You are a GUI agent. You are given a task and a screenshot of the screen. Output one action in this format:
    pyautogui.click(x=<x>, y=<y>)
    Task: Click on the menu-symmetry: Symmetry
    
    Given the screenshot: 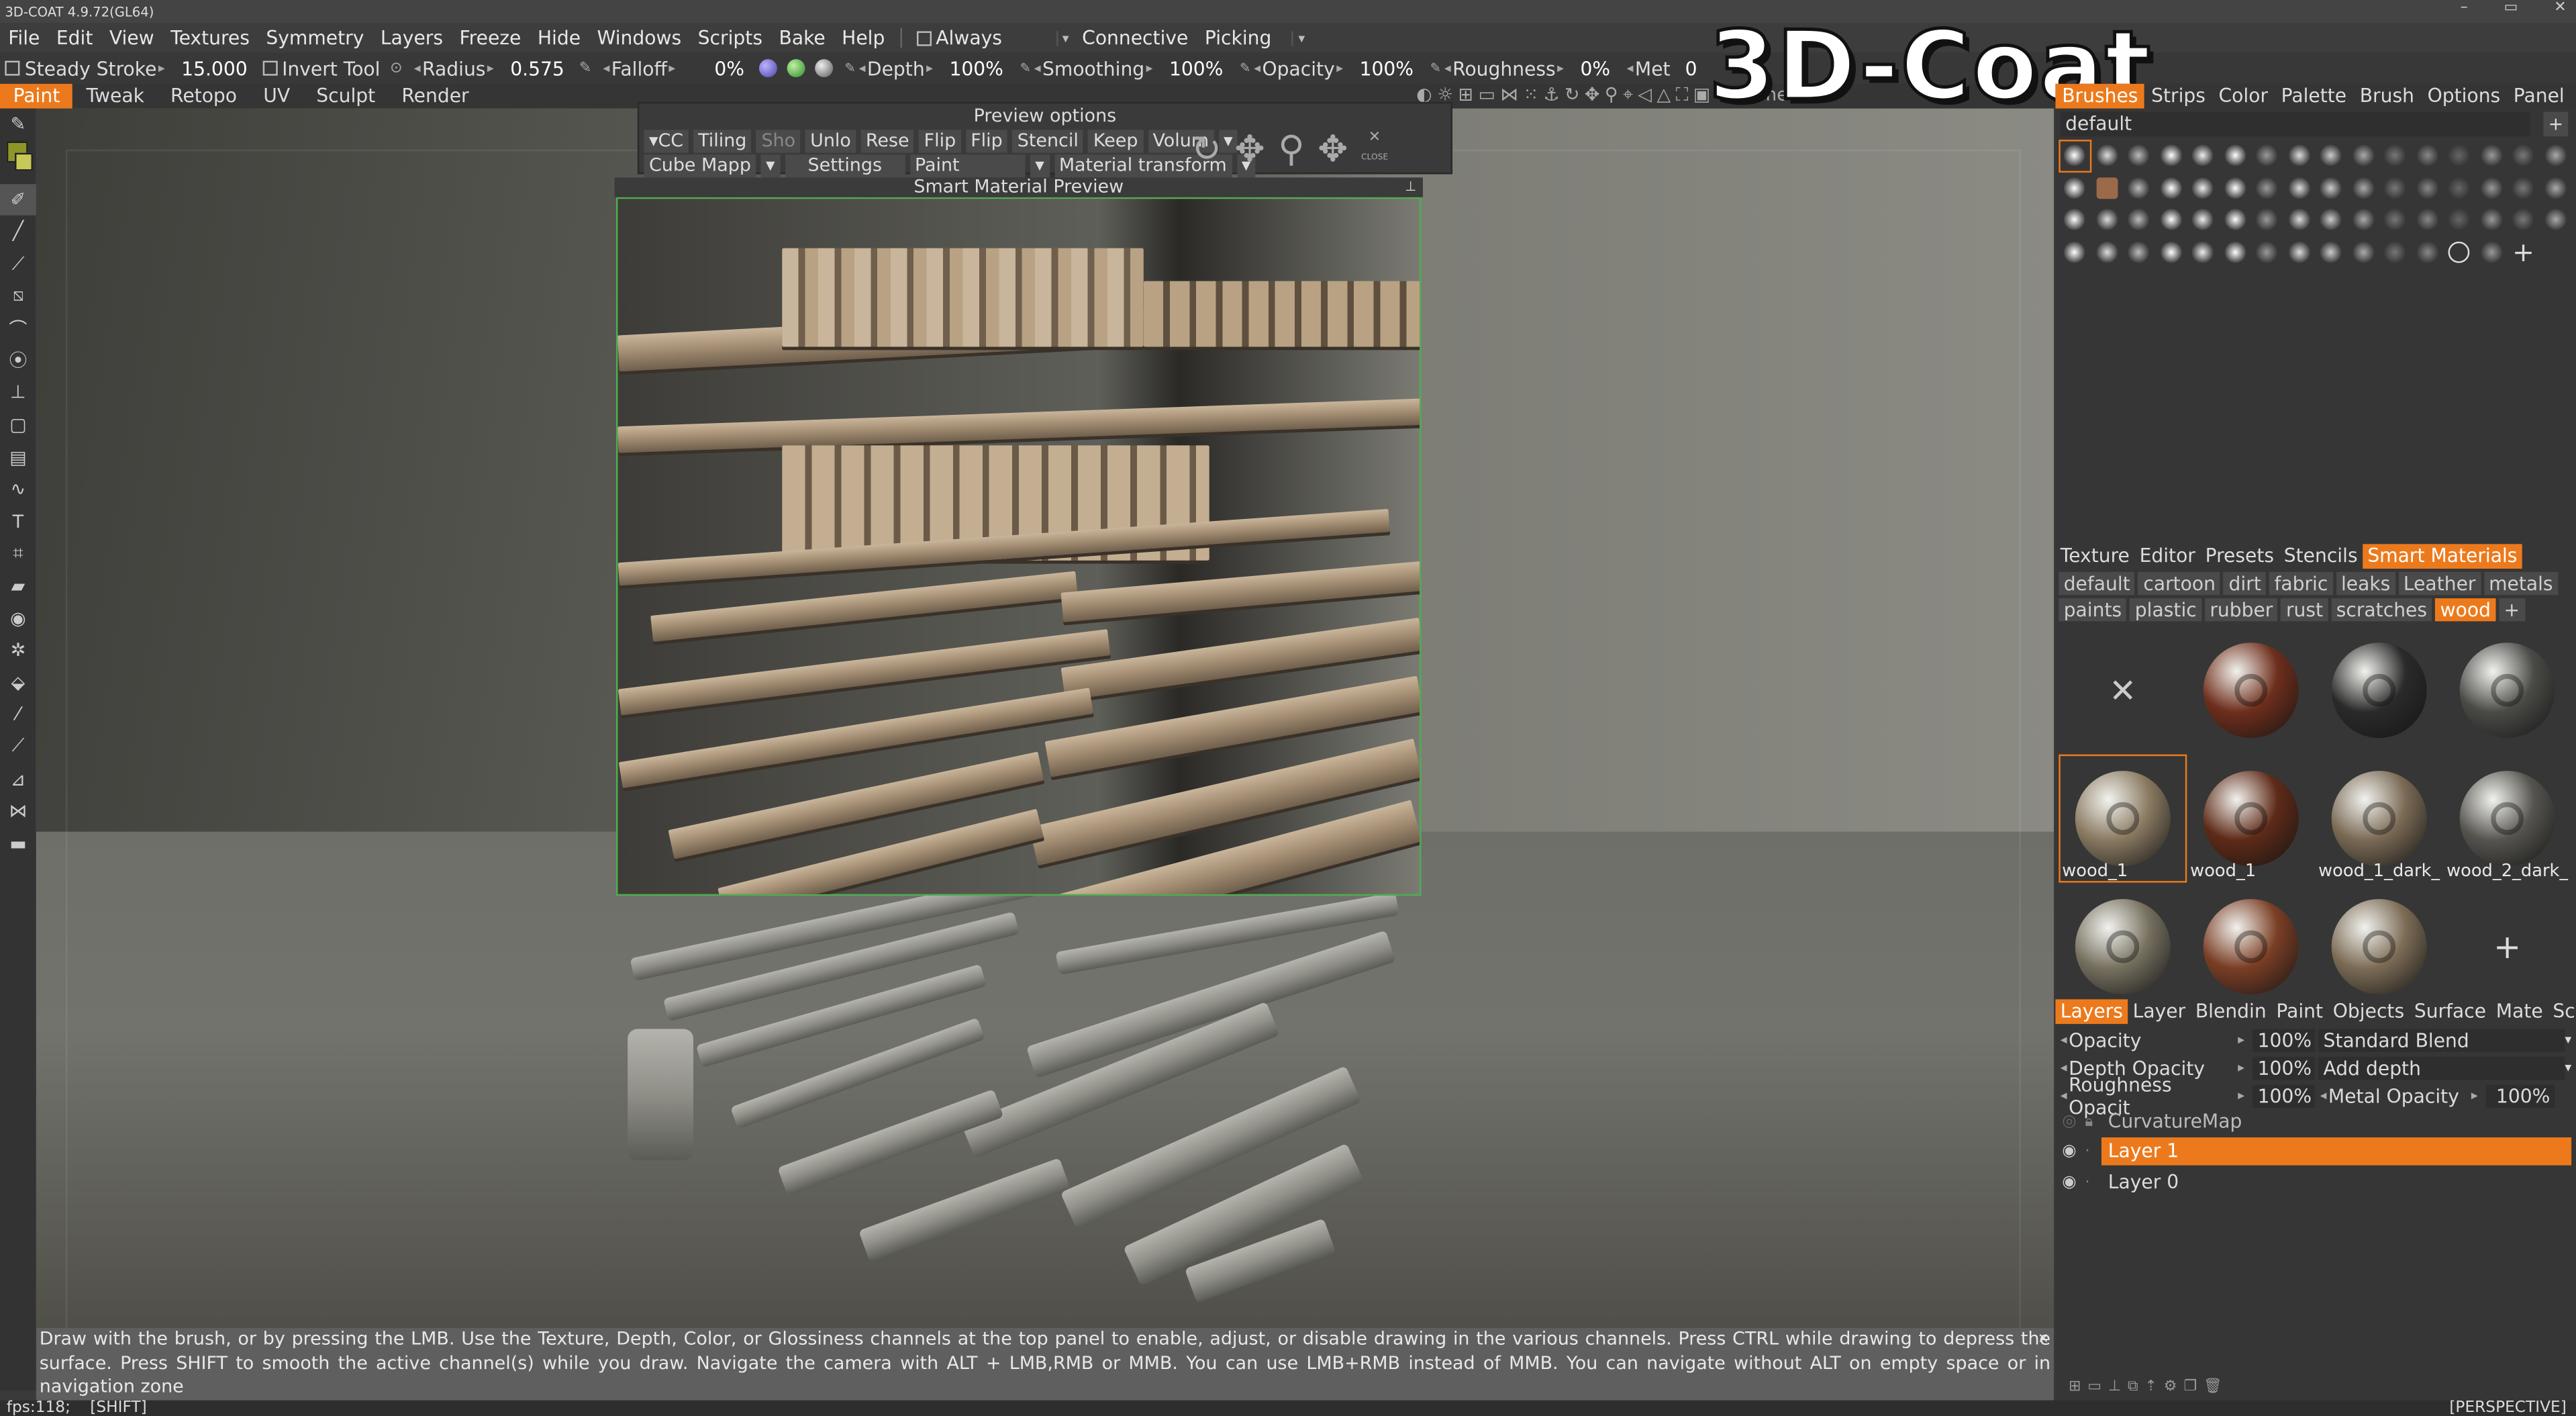 What is the action you would take?
    pyautogui.click(x=315, y=37)
    